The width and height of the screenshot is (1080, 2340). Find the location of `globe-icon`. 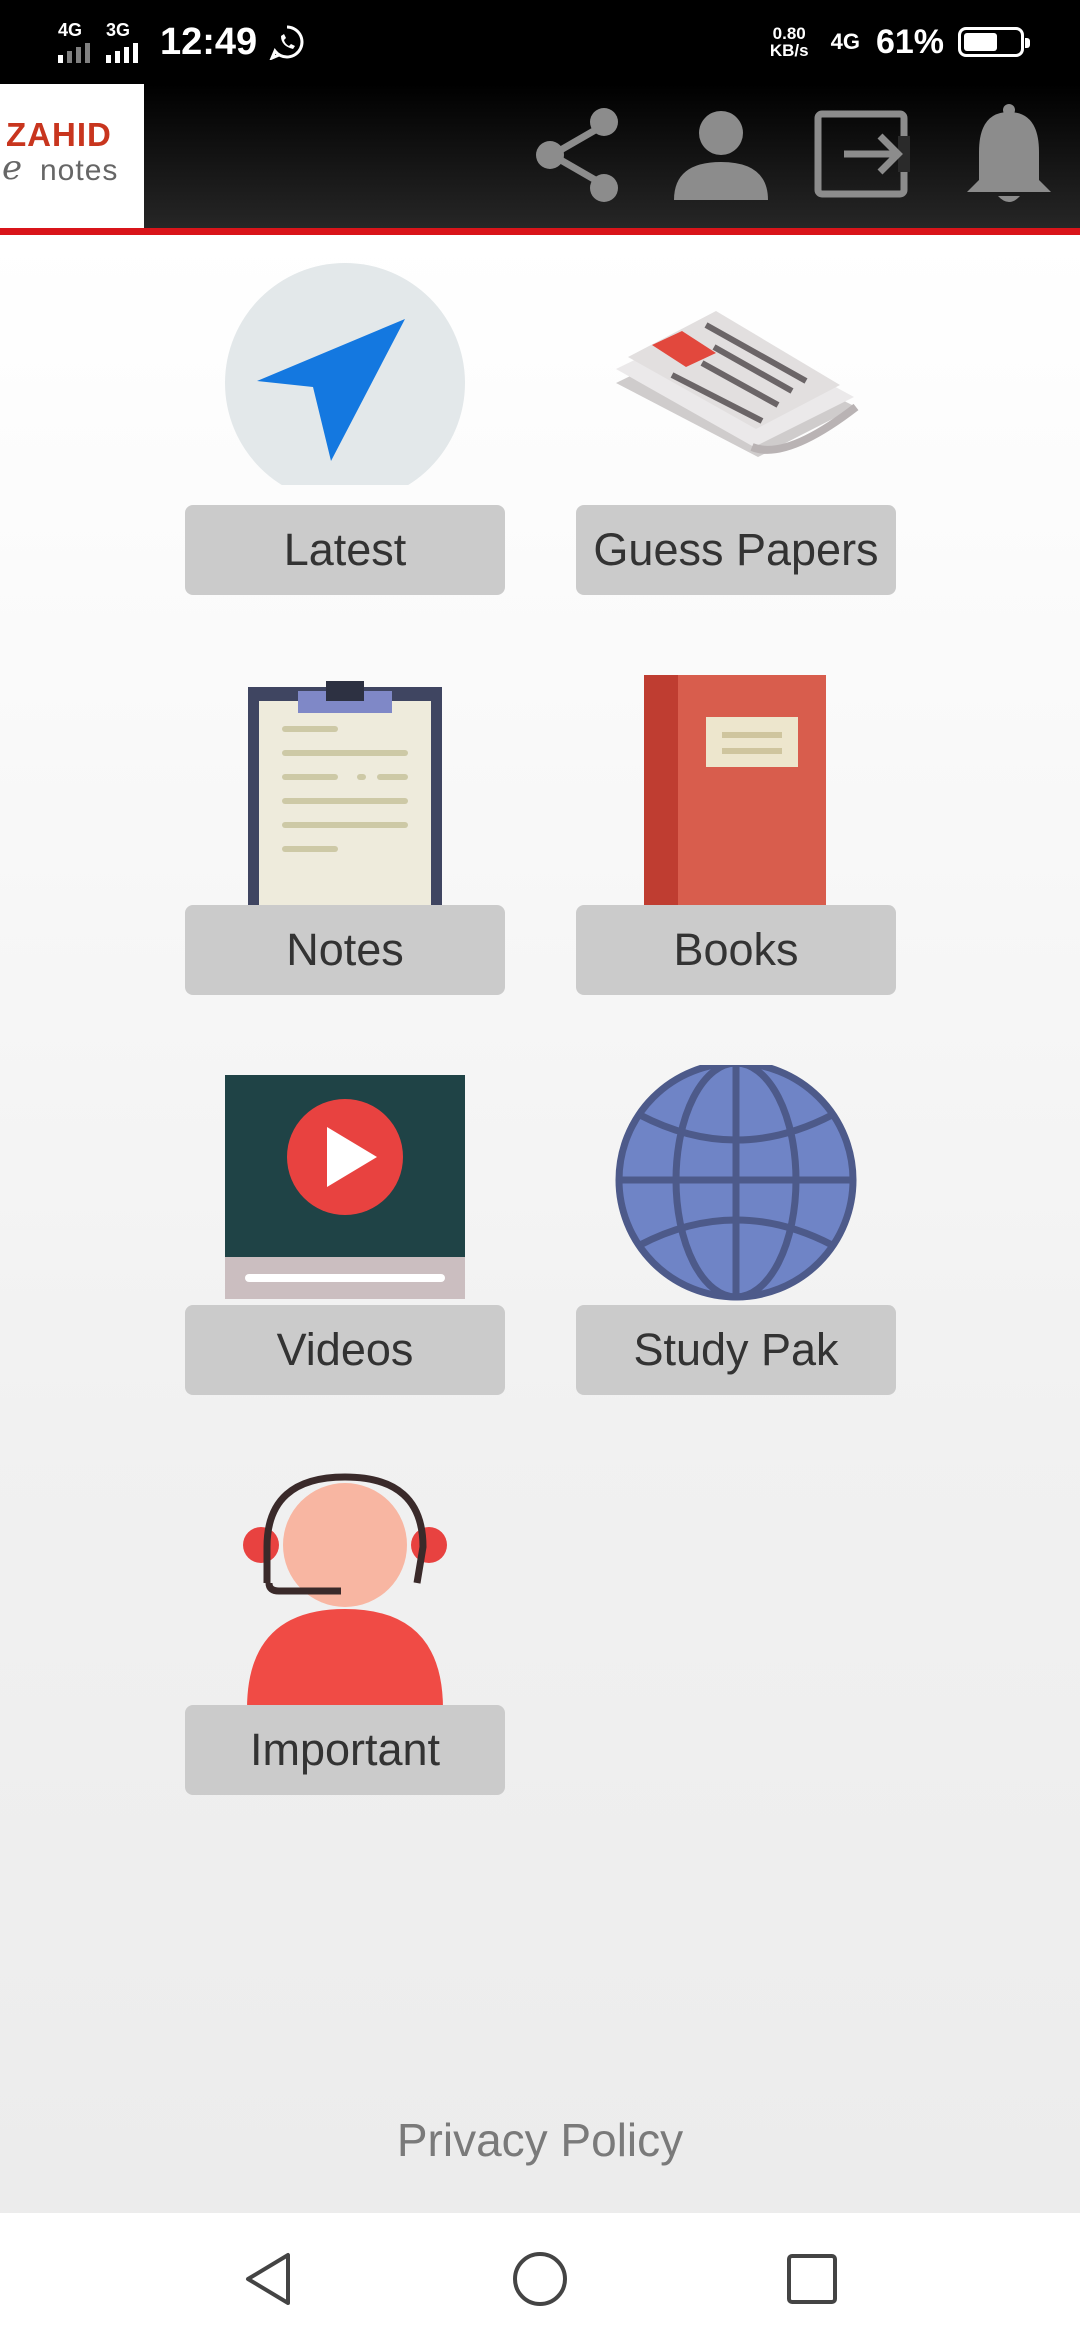

globe-icon is located at coordinates (736, 1183).